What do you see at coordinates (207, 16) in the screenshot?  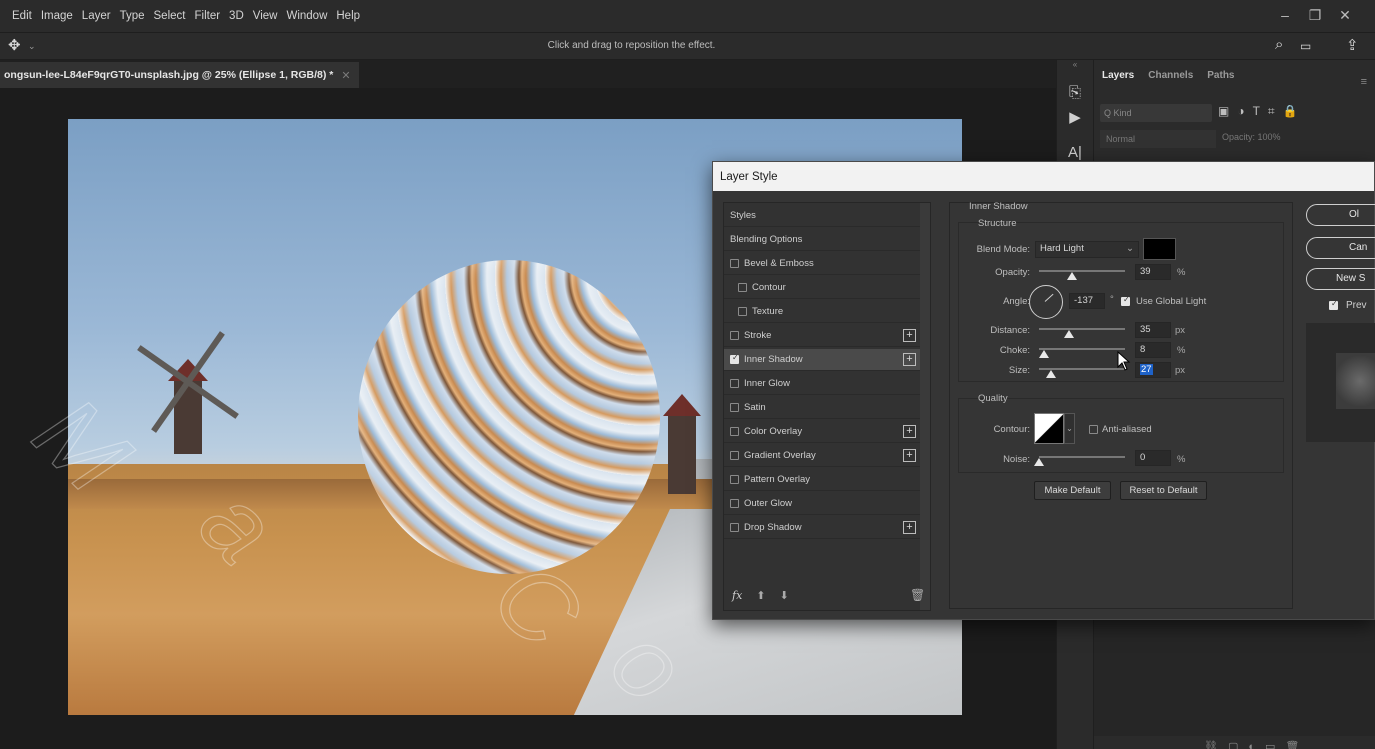 I see `menu-filter: Filter` at bounding box center [207, 16].